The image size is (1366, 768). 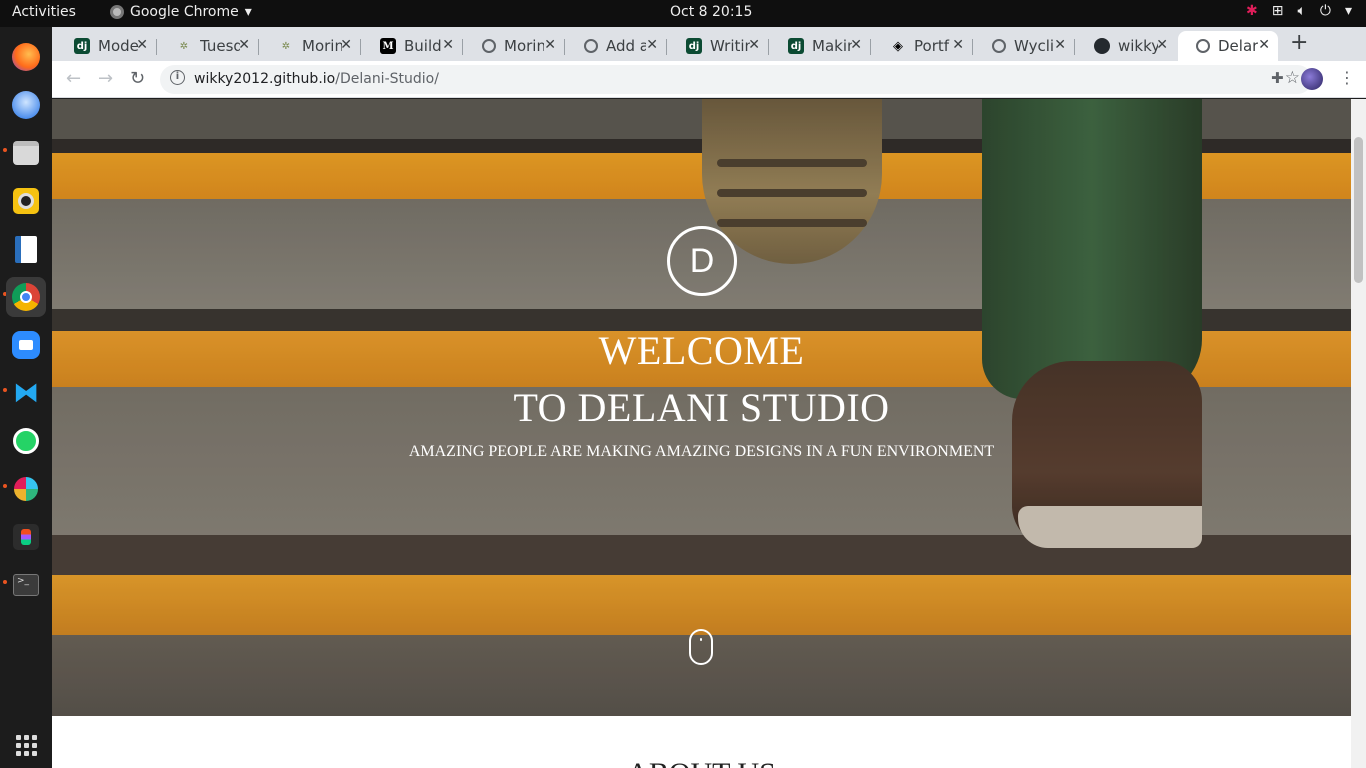 I want to click on whatsapp-icon, so click(x=26, y=441).